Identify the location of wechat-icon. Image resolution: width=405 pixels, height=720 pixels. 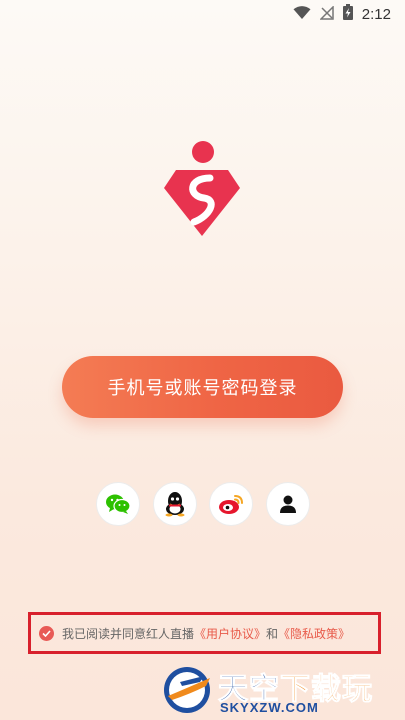
(118, 504).